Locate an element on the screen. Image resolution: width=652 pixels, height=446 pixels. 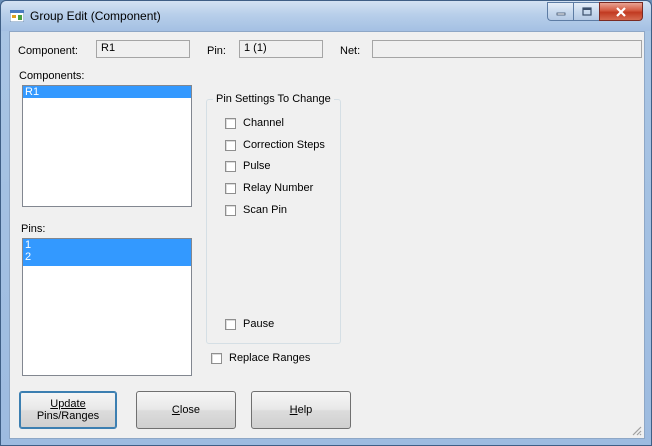
help-button-accesskey: H is located at coordinates (293, 410).